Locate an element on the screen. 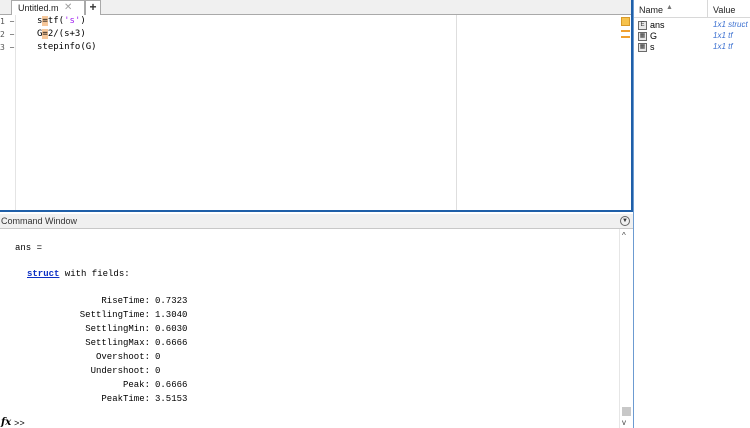 The width and height of the screenshot is (750, 428). new-tab-button: + is located at coordinates (93, 7).